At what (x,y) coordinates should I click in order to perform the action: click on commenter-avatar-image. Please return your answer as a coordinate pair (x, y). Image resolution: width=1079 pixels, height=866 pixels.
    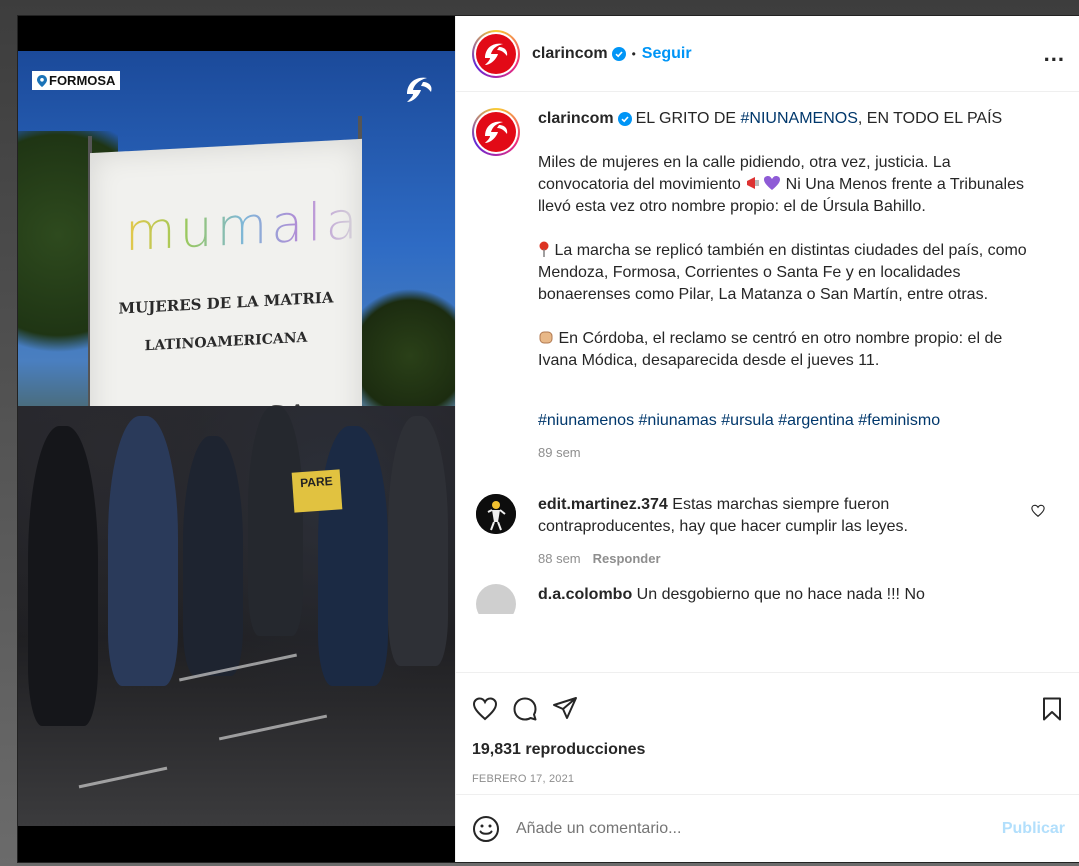
    Looking at the image, I should click on (496, 514).